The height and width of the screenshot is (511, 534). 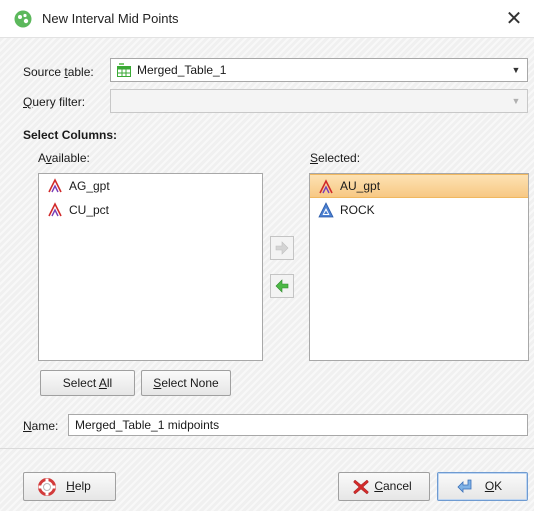 I want to click on cancel-label: C, so click(x=378, y=486).